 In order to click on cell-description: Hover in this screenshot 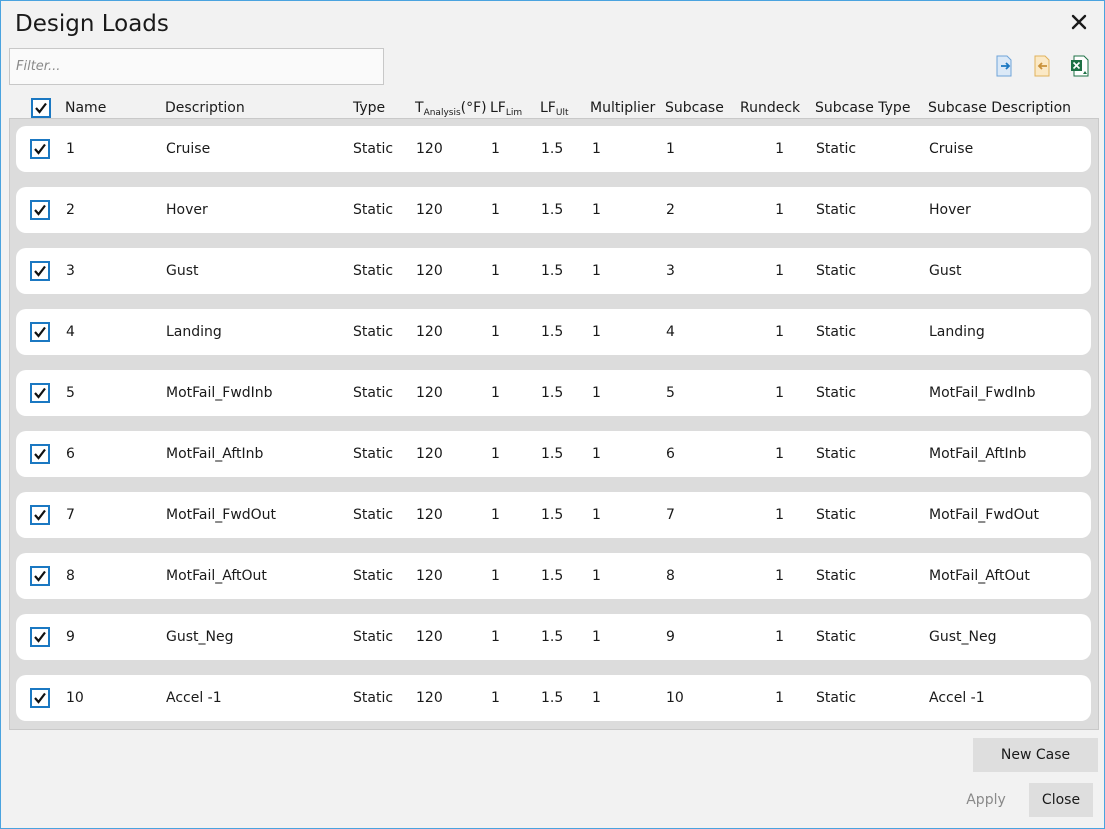, I will do `click(187, 210)`.